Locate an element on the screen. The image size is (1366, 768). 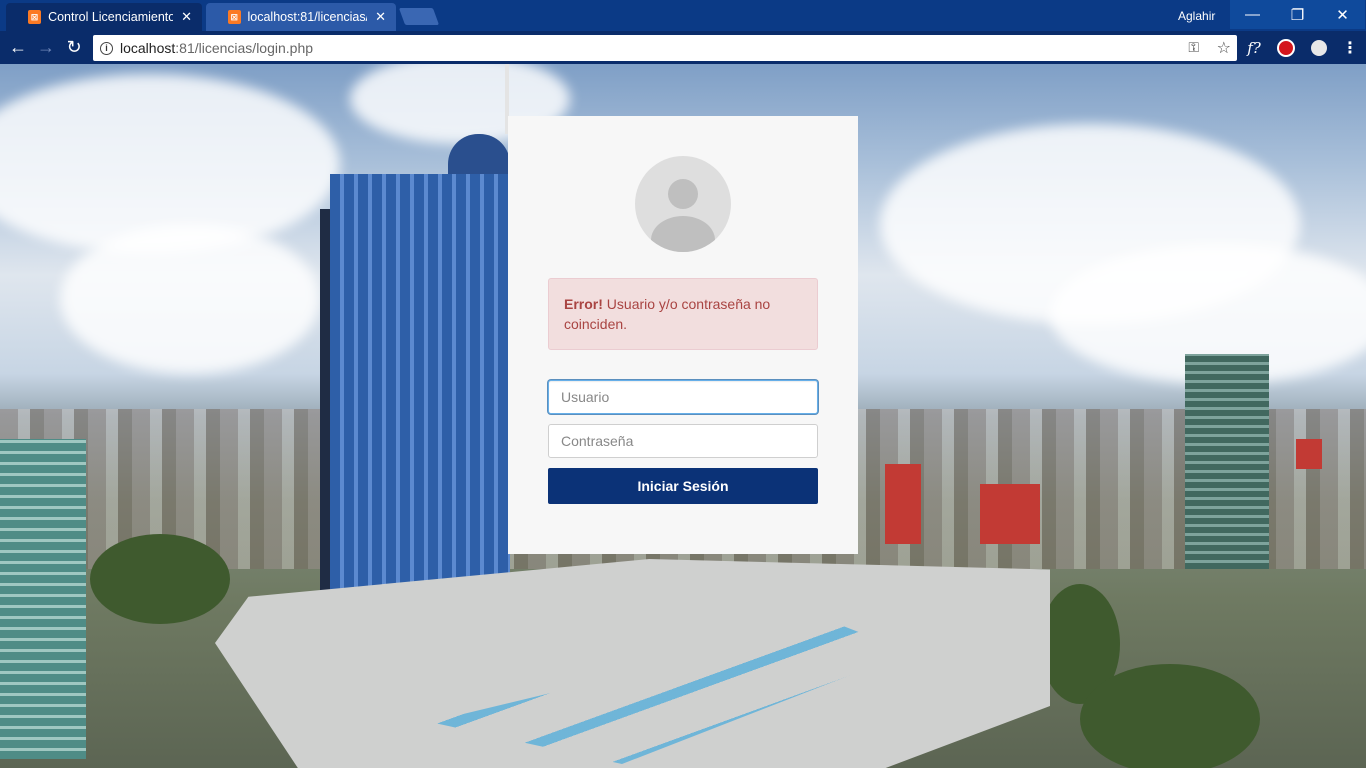
url-path: :81/licencias/login.php is located at coordinates (244, 48).